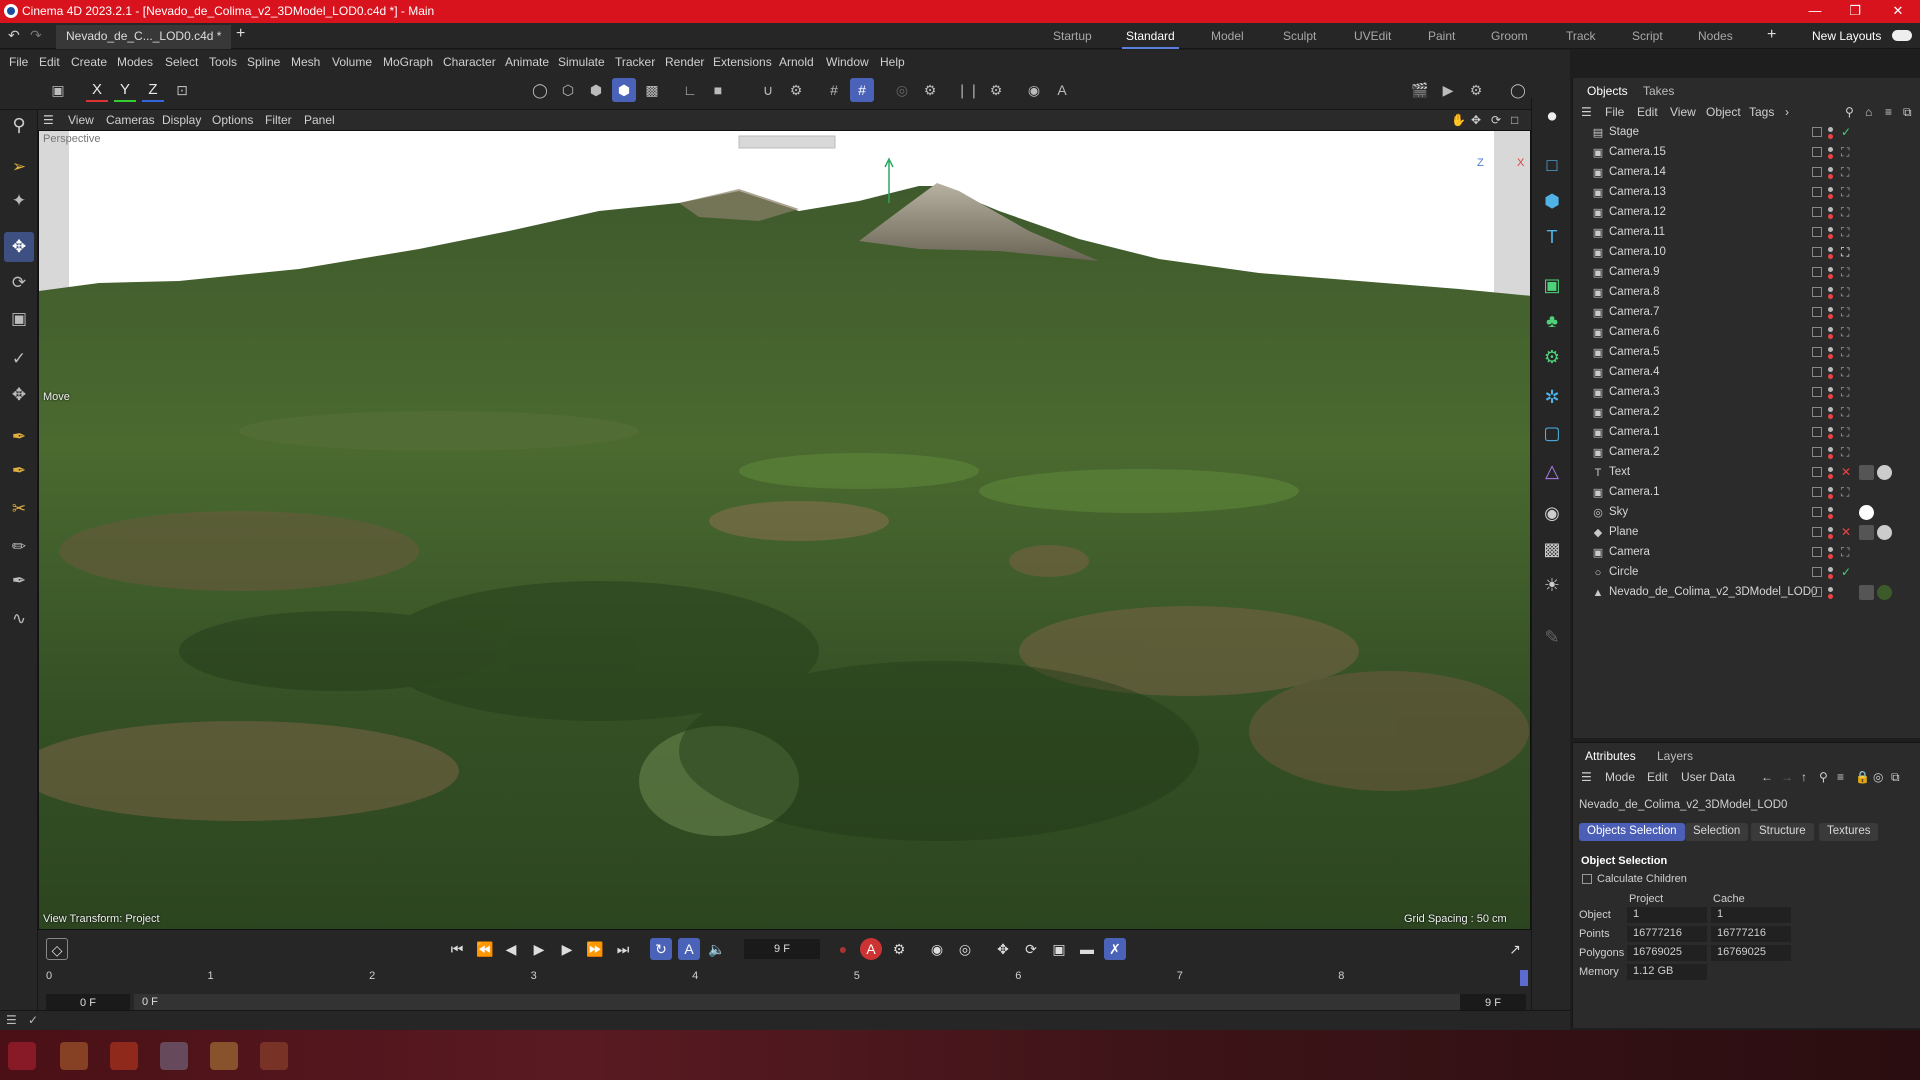  Describe the element at coordinates (1150, 39) in the screenshot. I see `layout-standard: Standard` at that location.